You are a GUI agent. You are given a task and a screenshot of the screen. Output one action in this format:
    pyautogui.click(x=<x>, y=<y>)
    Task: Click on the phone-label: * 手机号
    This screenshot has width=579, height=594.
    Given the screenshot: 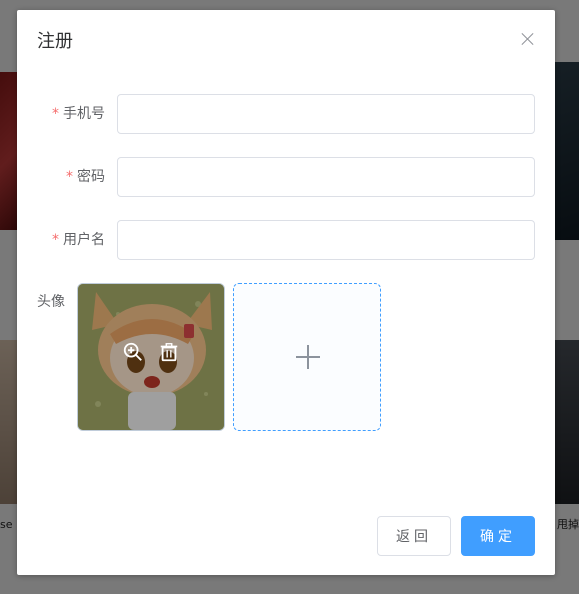 What is the action you would take?
    pyautogui.click(x=78, y=114)
    